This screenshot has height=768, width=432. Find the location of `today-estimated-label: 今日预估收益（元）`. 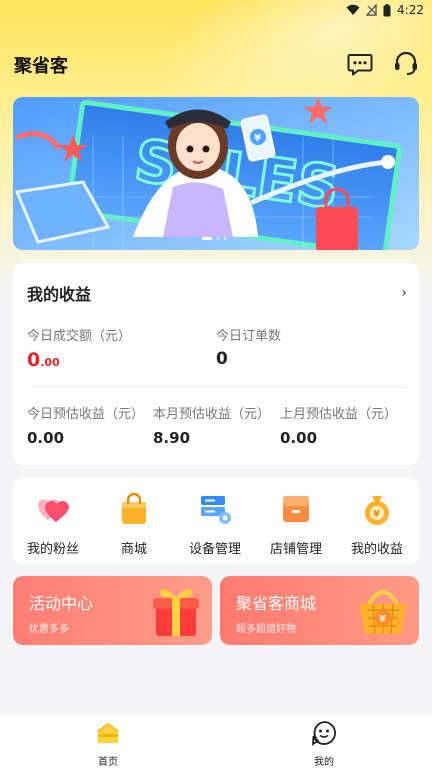

today-estimated-label: 今日预估收益（元） is located at coordinates (86, 414).